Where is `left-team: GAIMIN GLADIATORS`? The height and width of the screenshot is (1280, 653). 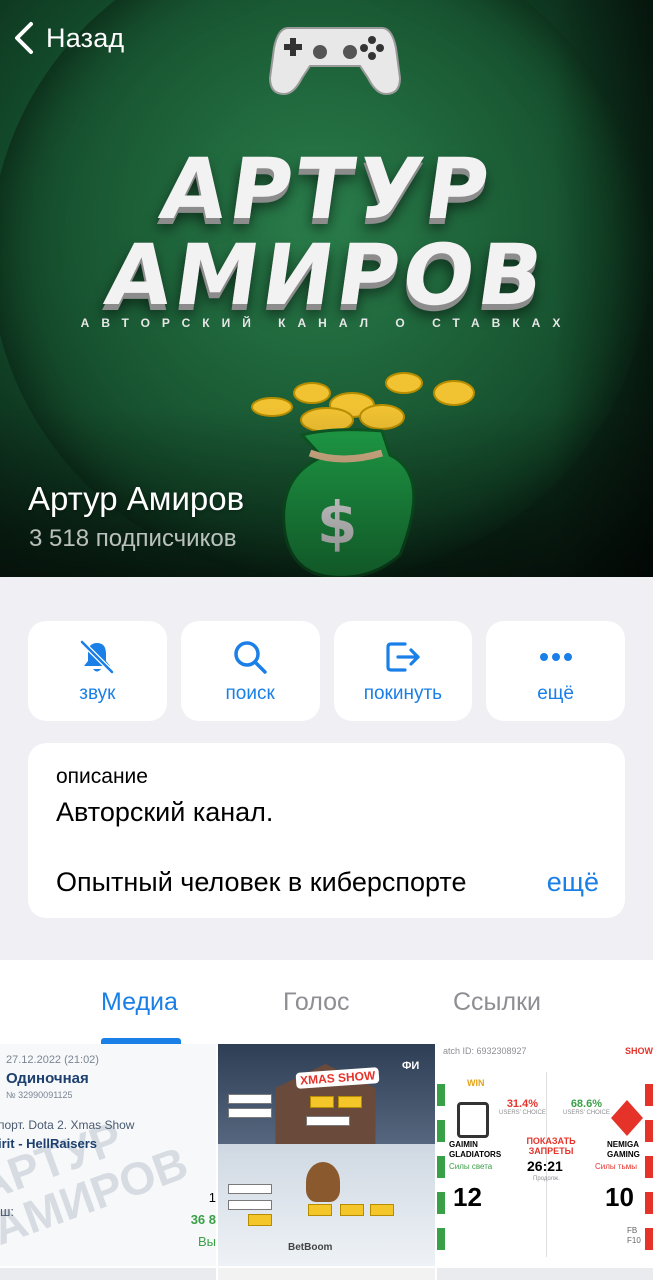
left-team: GAIMIN GLADIATORS is located at coordinates (475, 1149).